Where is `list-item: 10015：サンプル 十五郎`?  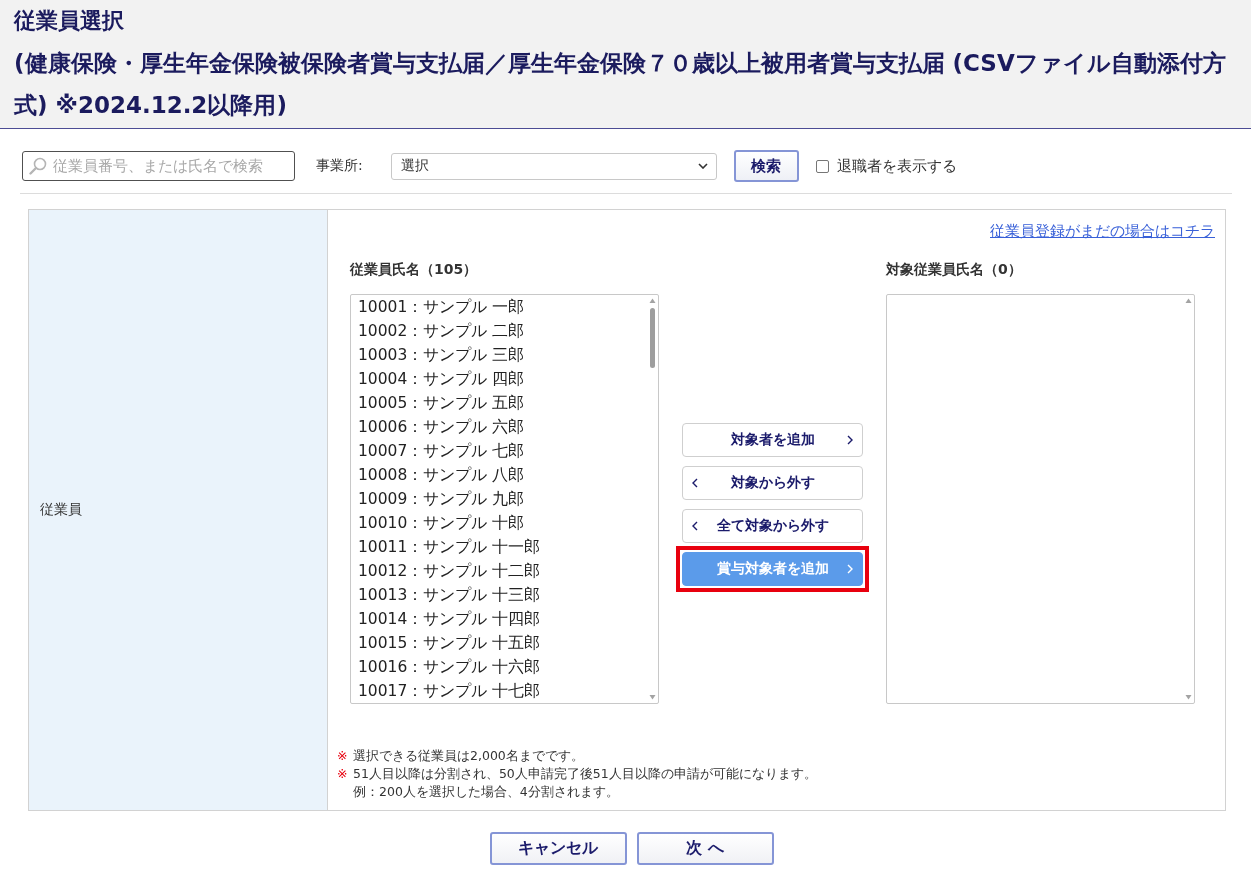
list-item: 10015：サンプル 十五郎 is located at coordinates (502, 643).